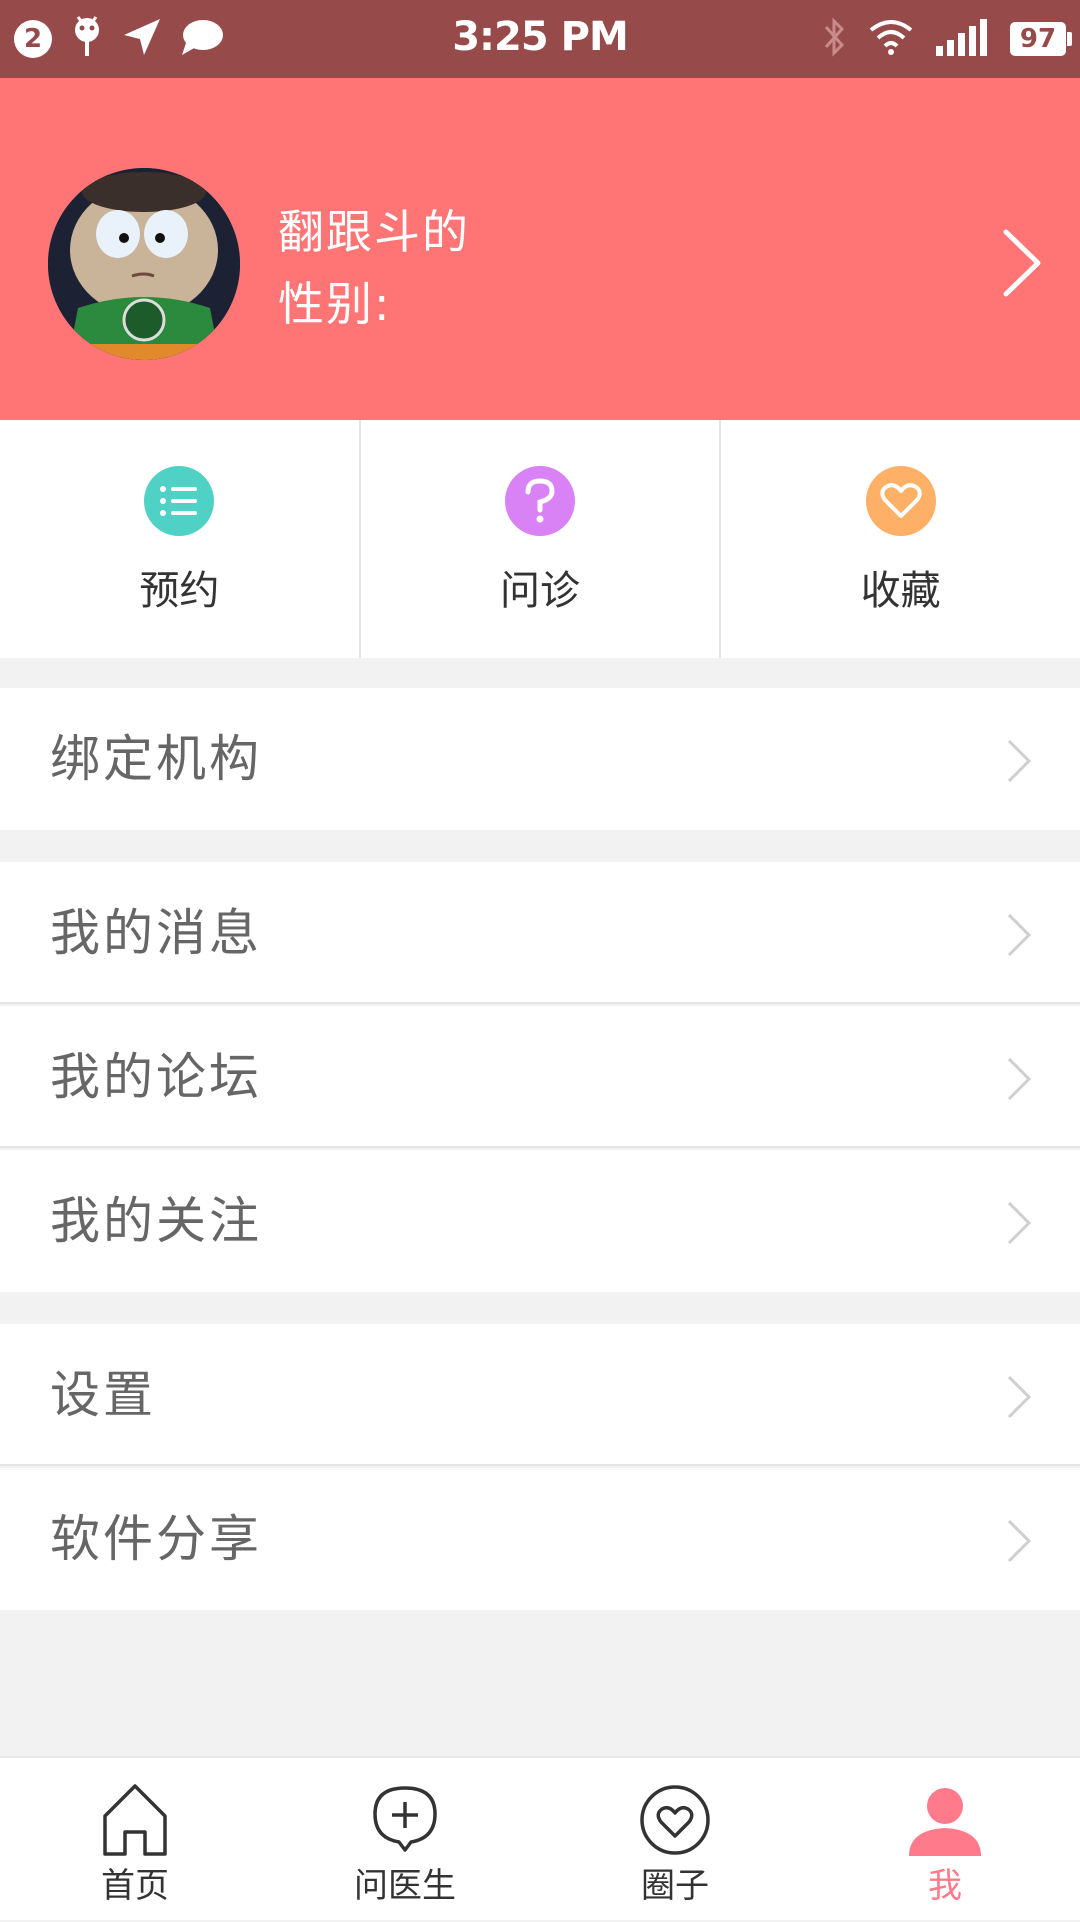  Describe the element at coordinates (675, 1820) in the screenshot. I see `circle-heart-icon` at that location.